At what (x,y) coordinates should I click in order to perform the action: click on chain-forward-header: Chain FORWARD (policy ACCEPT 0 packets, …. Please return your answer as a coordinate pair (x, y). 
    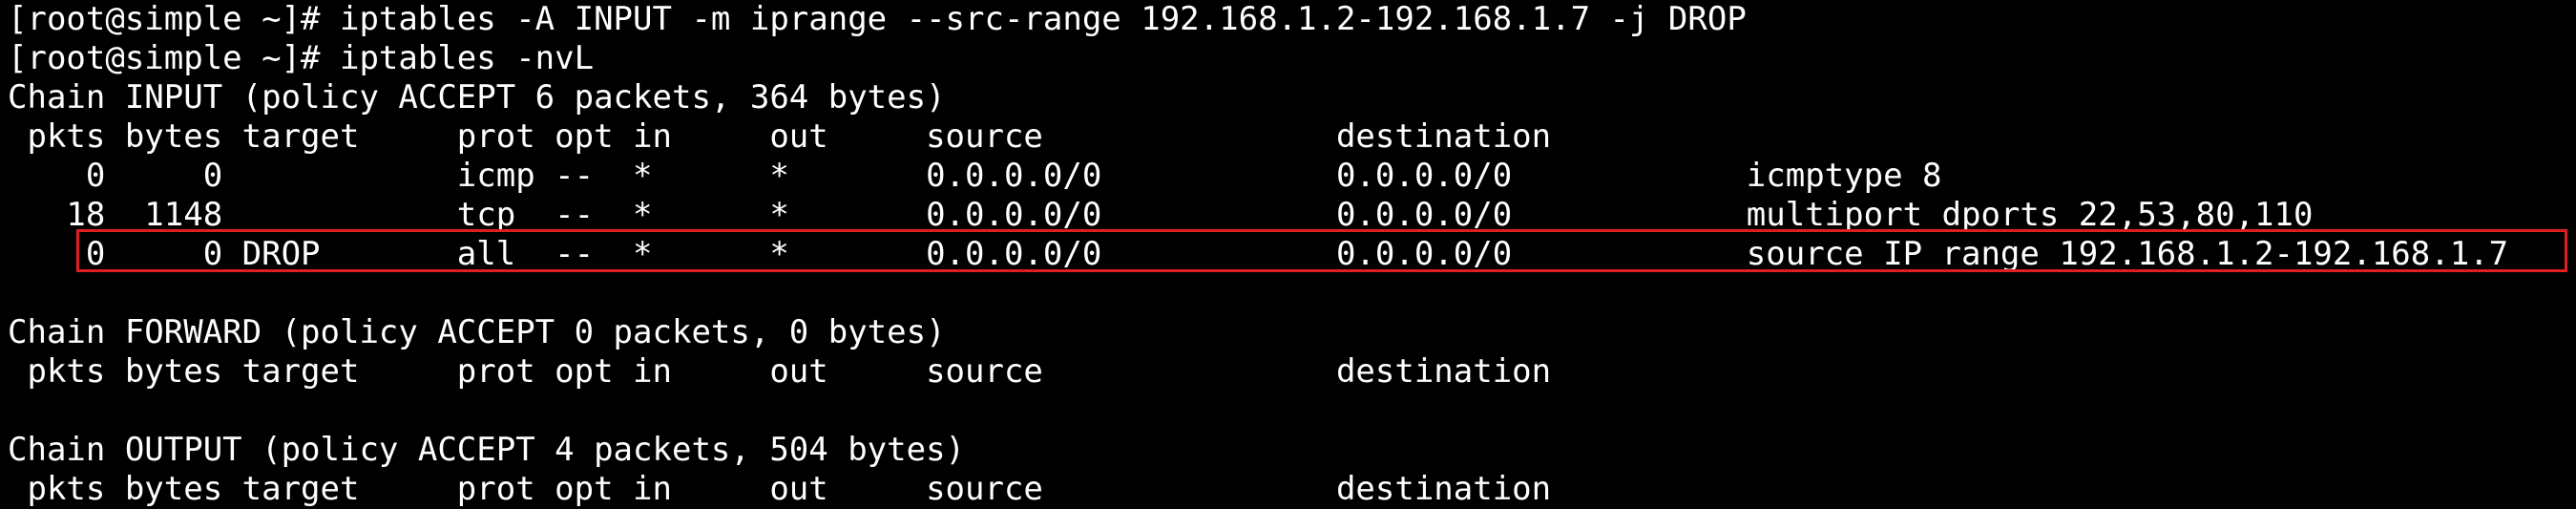
    Looking at the image, I should click on (477, 332).